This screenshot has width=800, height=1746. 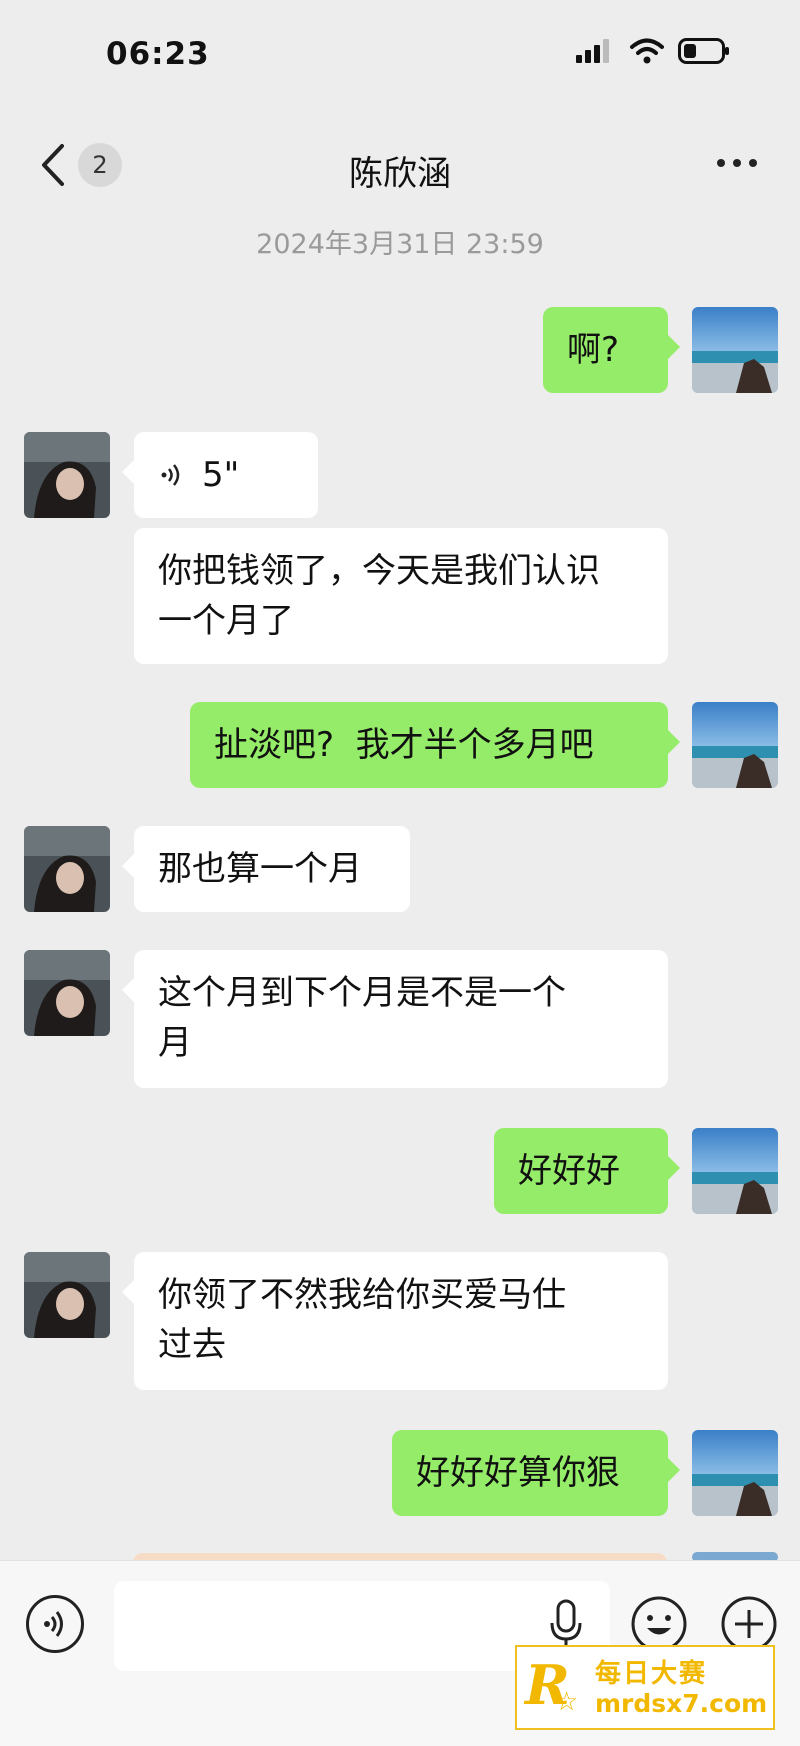 I want to click on message-text-line: 过去, so click(x=192, y=1345).